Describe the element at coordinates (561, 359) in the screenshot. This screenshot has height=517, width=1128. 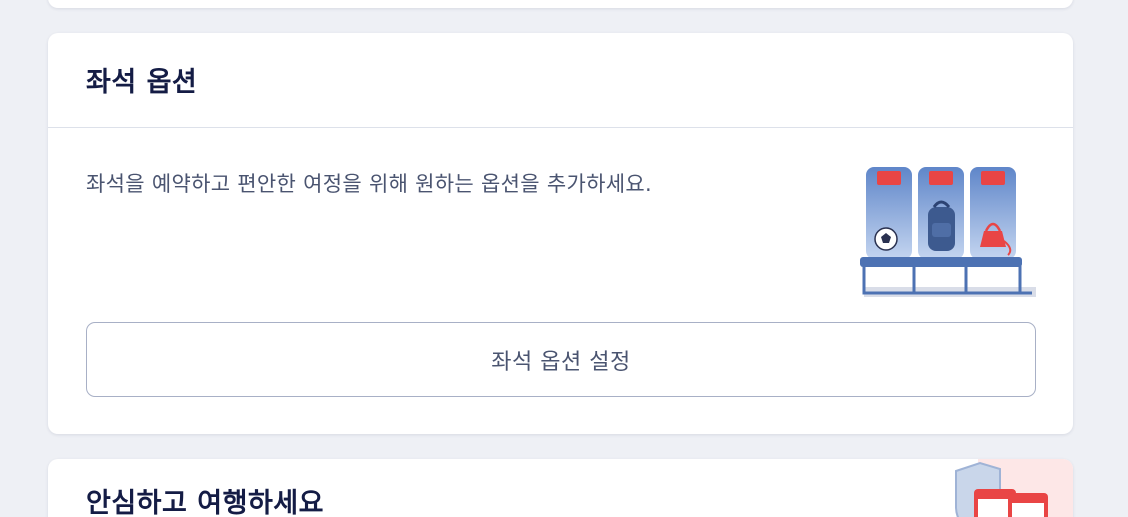
I see `seat-options-settings-button: 좌석 옵션 설정` at that location.